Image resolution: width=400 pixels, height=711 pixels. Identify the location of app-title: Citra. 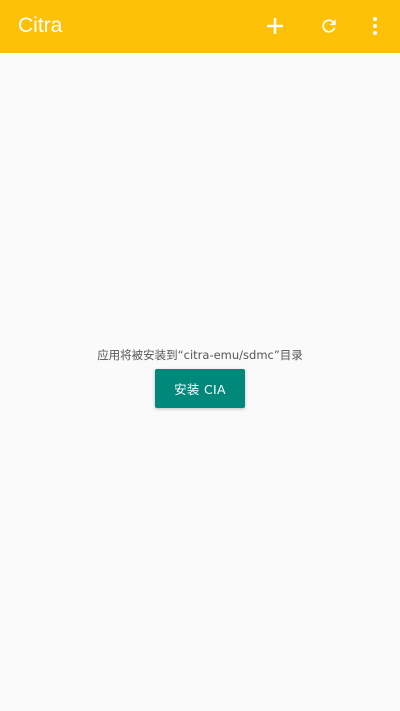
(40, 25).